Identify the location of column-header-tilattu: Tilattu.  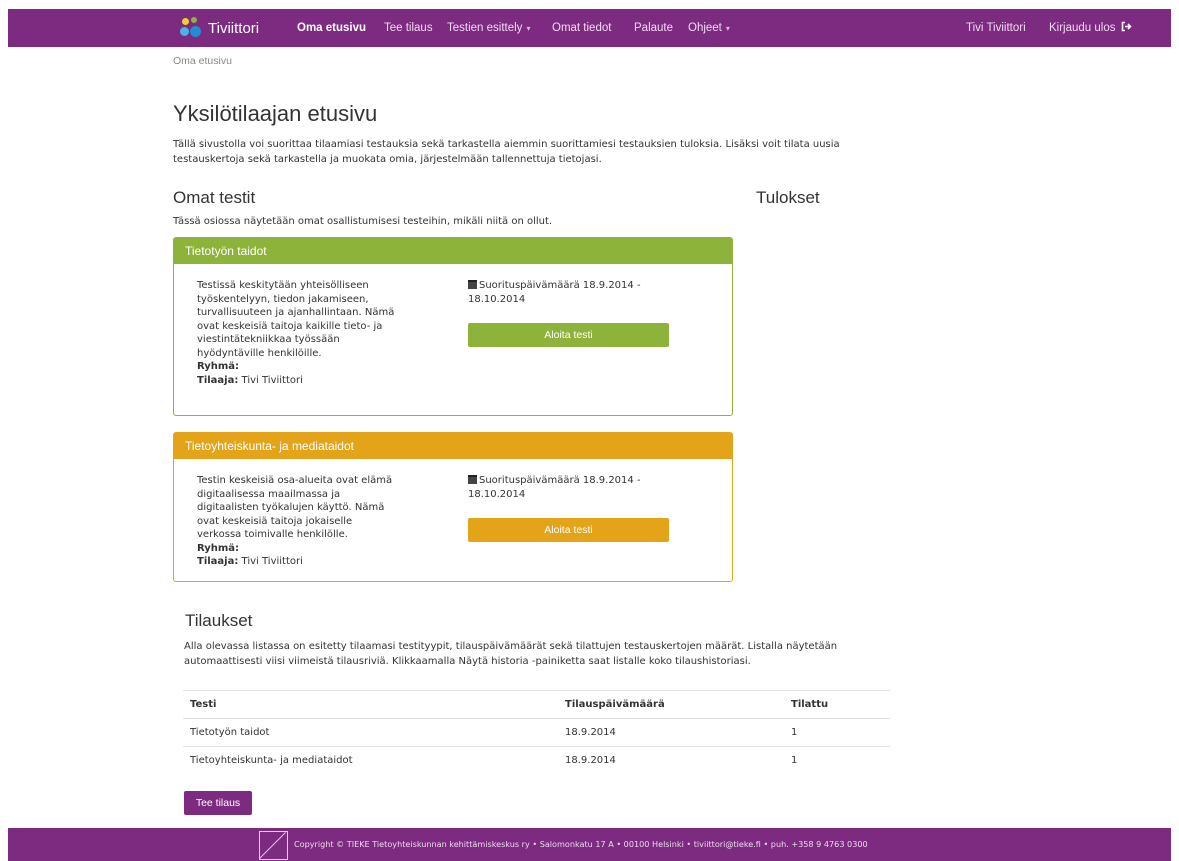
(837, 704).